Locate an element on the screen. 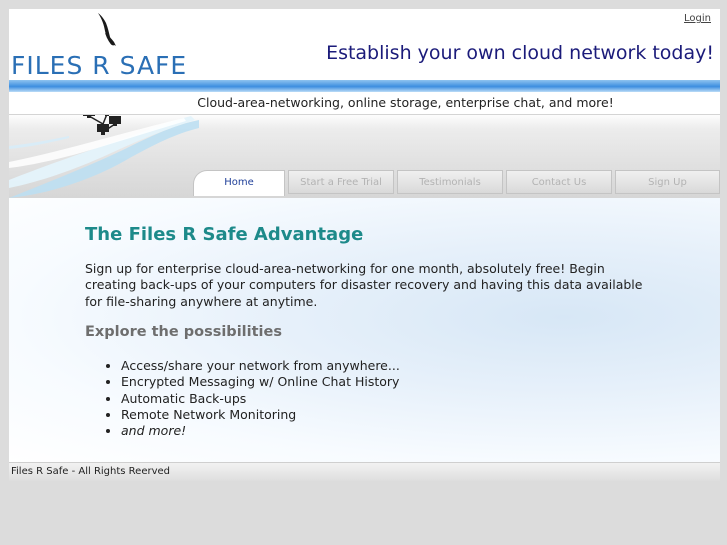 Image resolution: width=727 pixels, height=545 pixels. bird-icon is located at coordinates (107, 29).